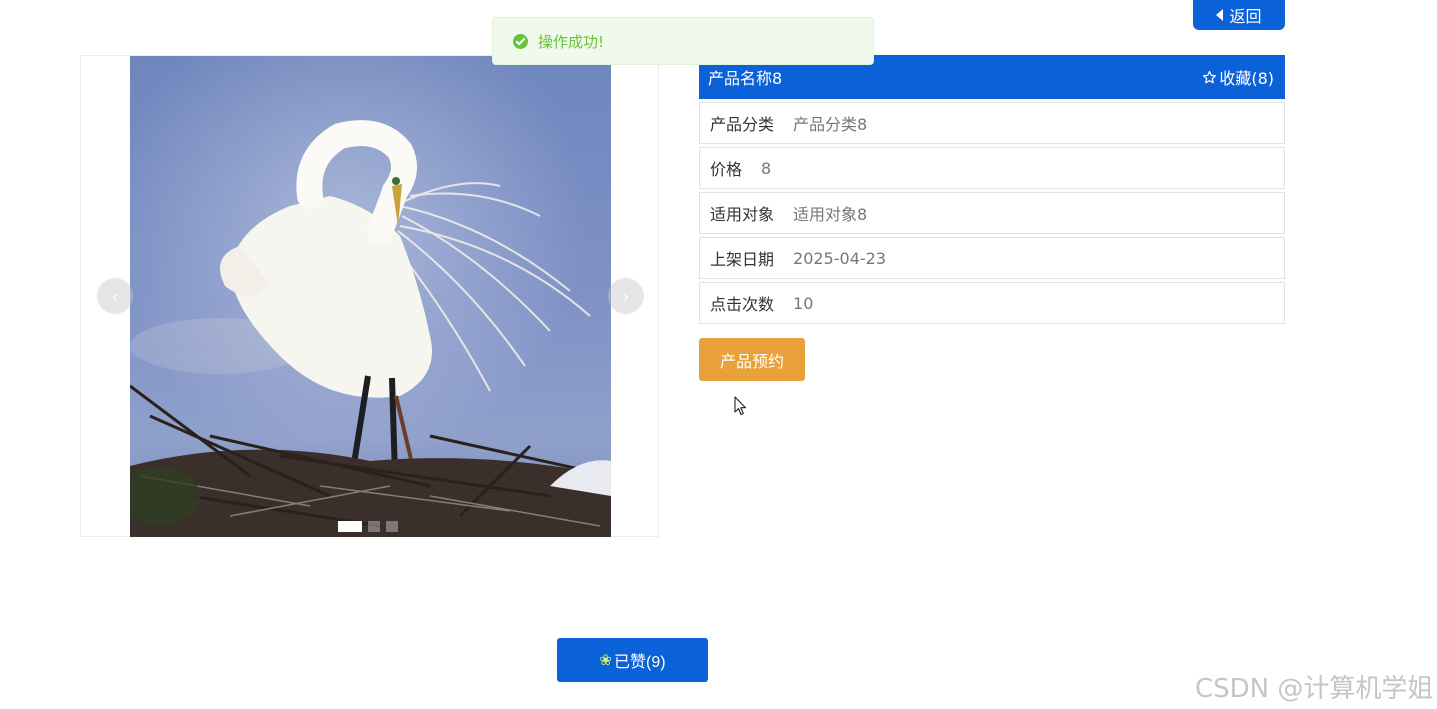 The image size is (1437, 709). What do you see at coordinates (520, 41) in the screenshot?
I see `check-circle-icon` at bounding box center [520, 41].